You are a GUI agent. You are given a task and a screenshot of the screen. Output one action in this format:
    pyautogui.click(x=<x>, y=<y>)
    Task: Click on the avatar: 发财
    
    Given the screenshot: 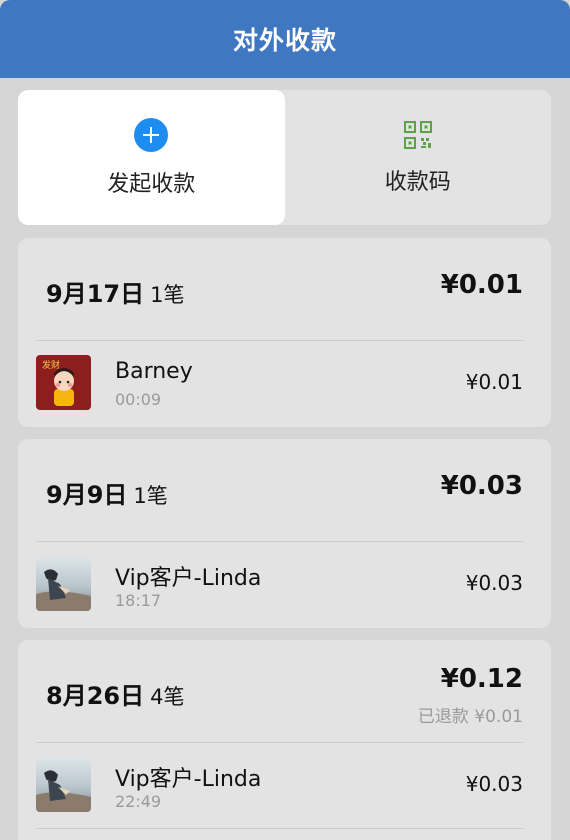 What is the action you would take?
    pyautogui.click(x=63, y=382)
    